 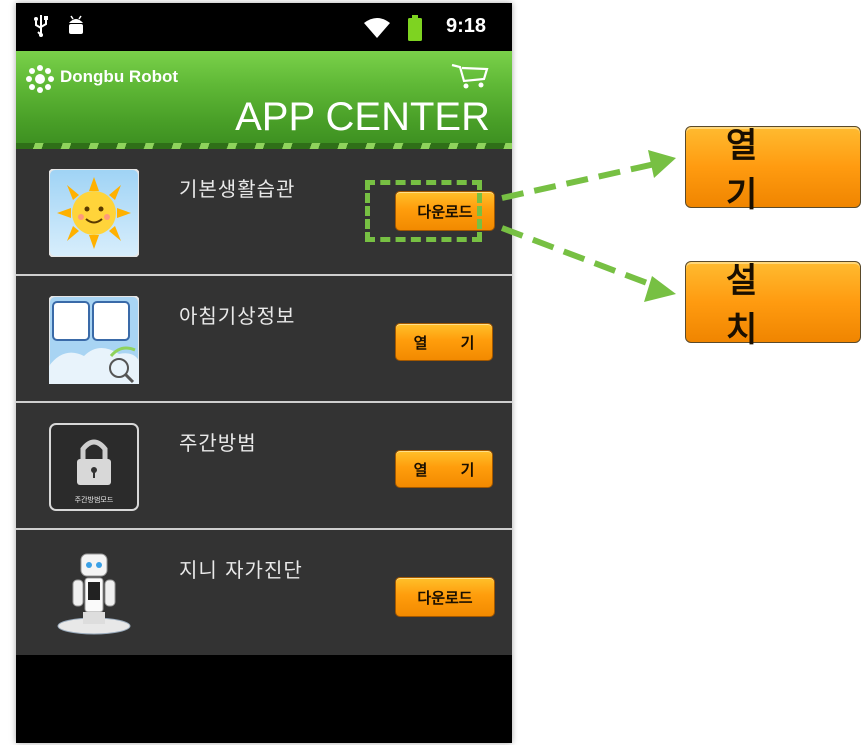 I want to click on app-header: Dongbu Robot APP CENTER, so click(x=264, y=100).